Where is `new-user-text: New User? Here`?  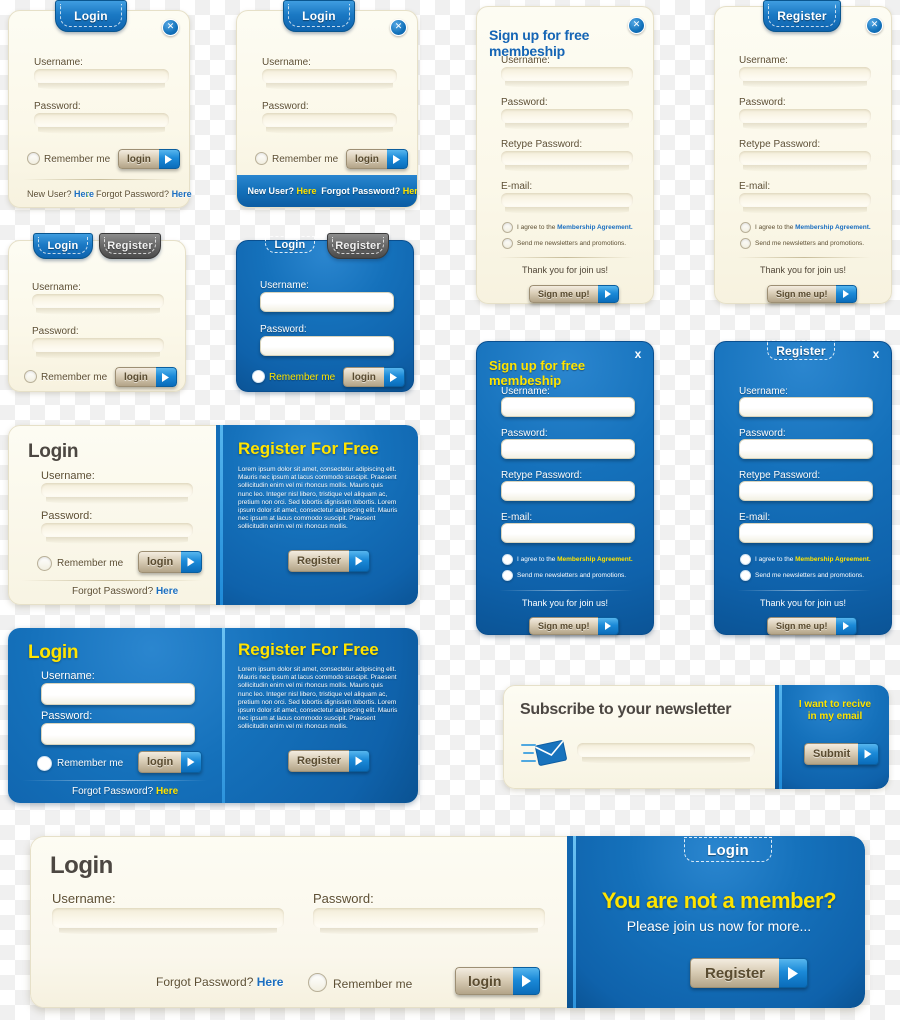 new-user-text: New User? Here is located at coordinates (60, 194).